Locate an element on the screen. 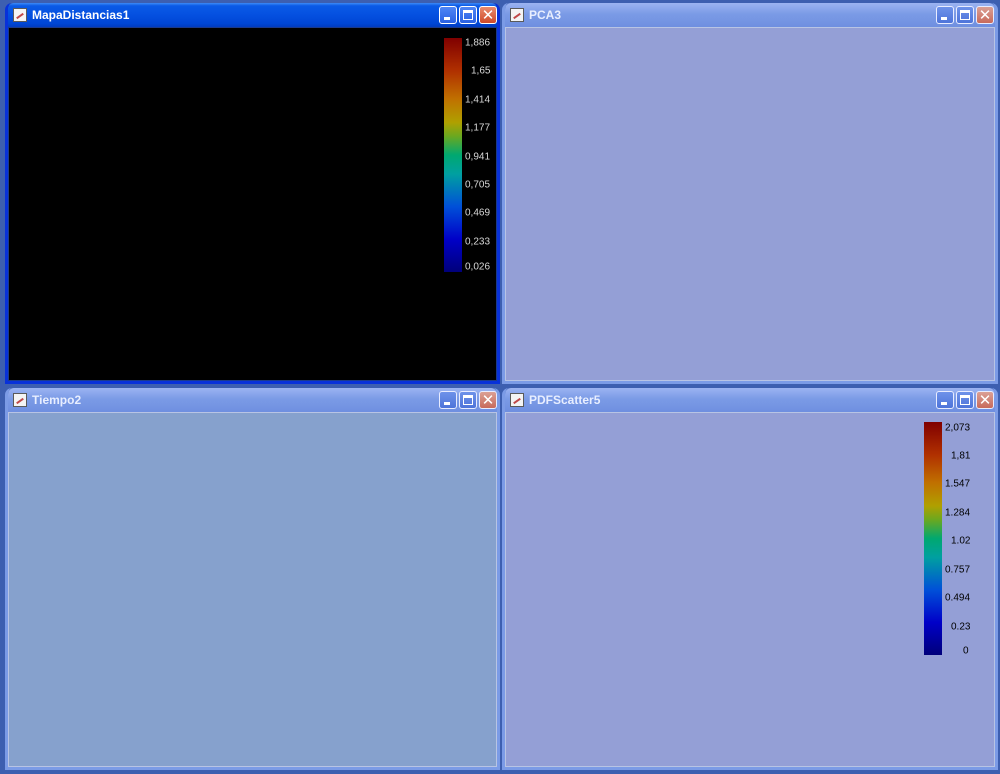 The width and height of the screenshot is (1000, 774). scale-label: 1,886 is located at coordinates (478, 43).